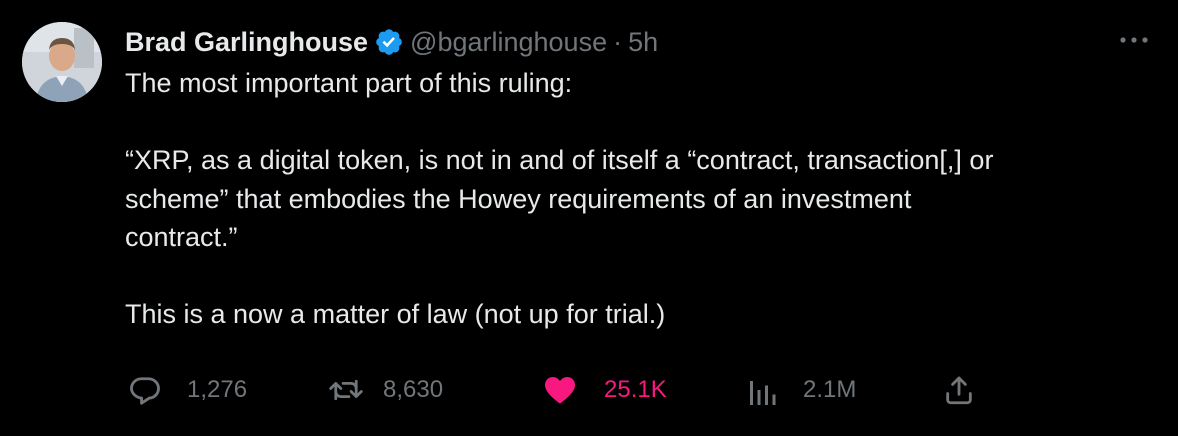  Describe the element at coordinates (643, 42) in the screenshot. I see `tweet-timestamp: 5h` at that location.